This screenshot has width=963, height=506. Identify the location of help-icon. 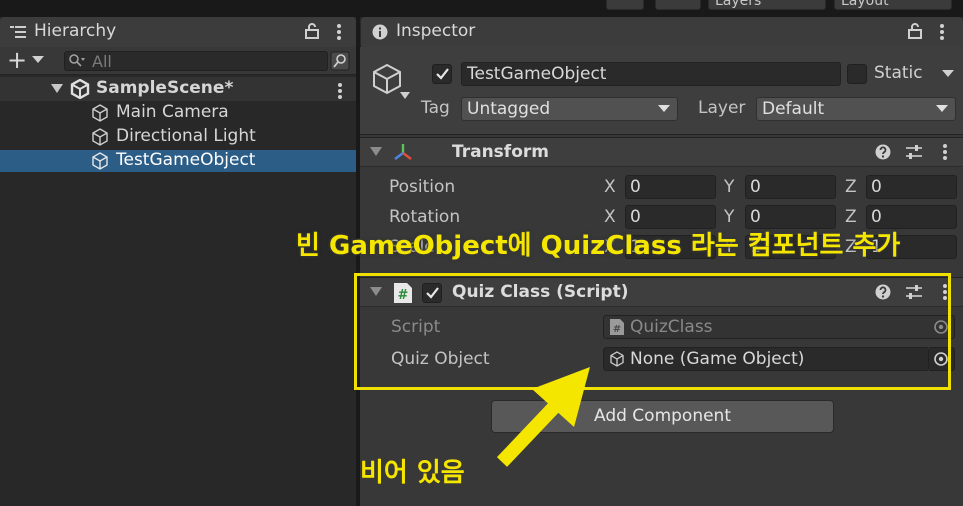
(883, 152).